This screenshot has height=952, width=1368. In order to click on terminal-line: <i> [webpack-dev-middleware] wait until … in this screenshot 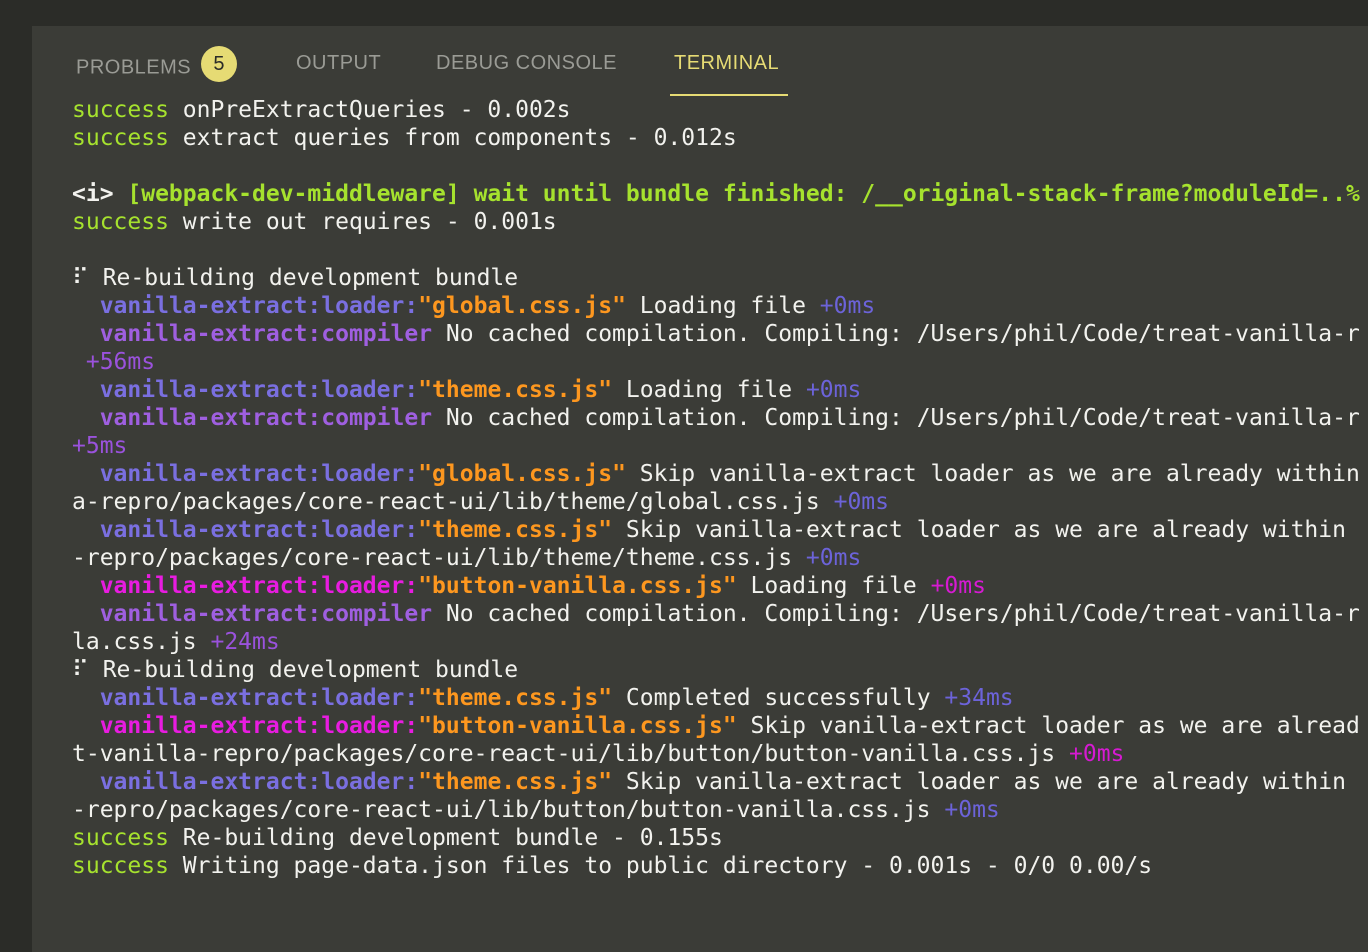, I will do `click(720, 194)`.